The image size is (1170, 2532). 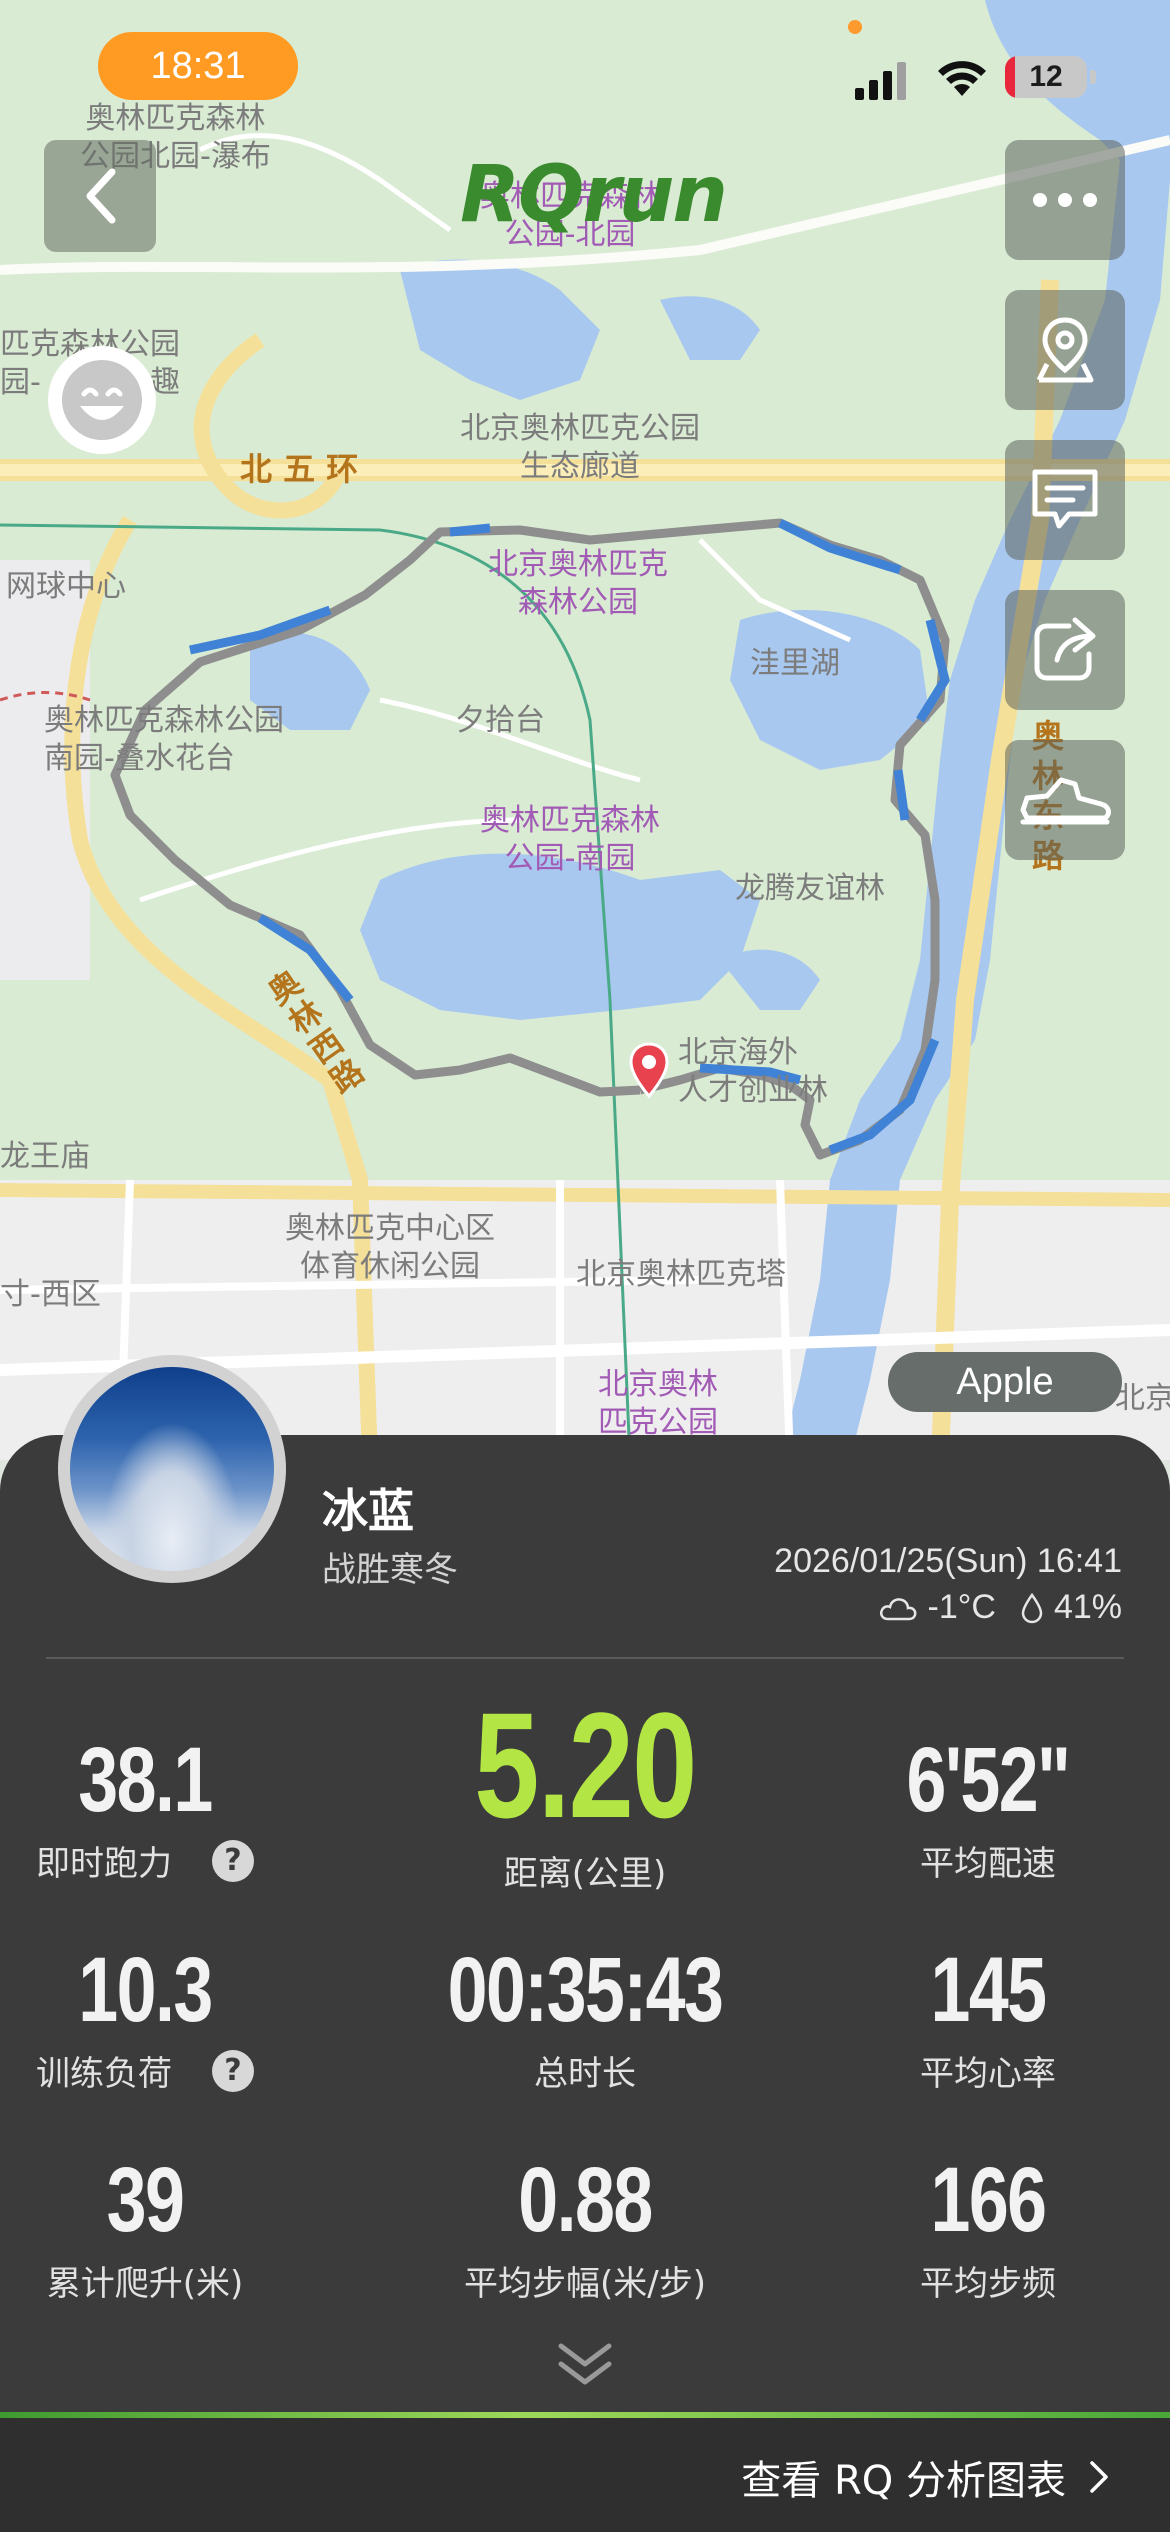 I want to click on stat-avg-stride: 0.88 平均步幅(米/步), so click(x=585, y=2227).